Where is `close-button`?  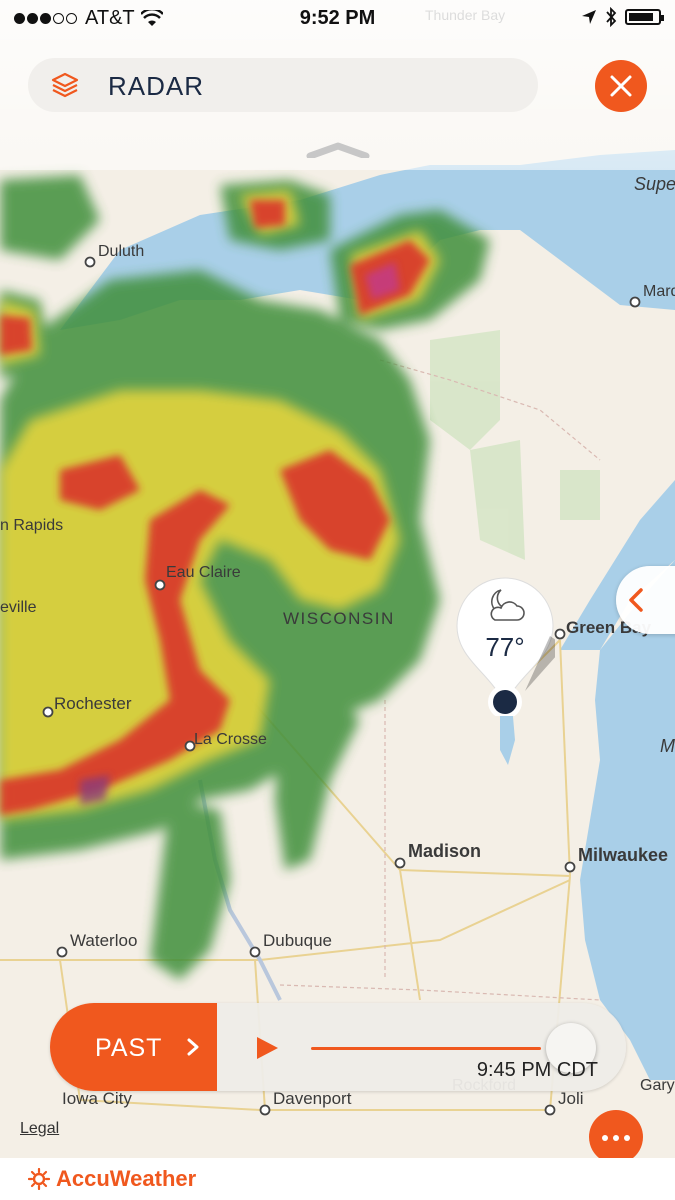
close-button is located at coordinates (621, 86).